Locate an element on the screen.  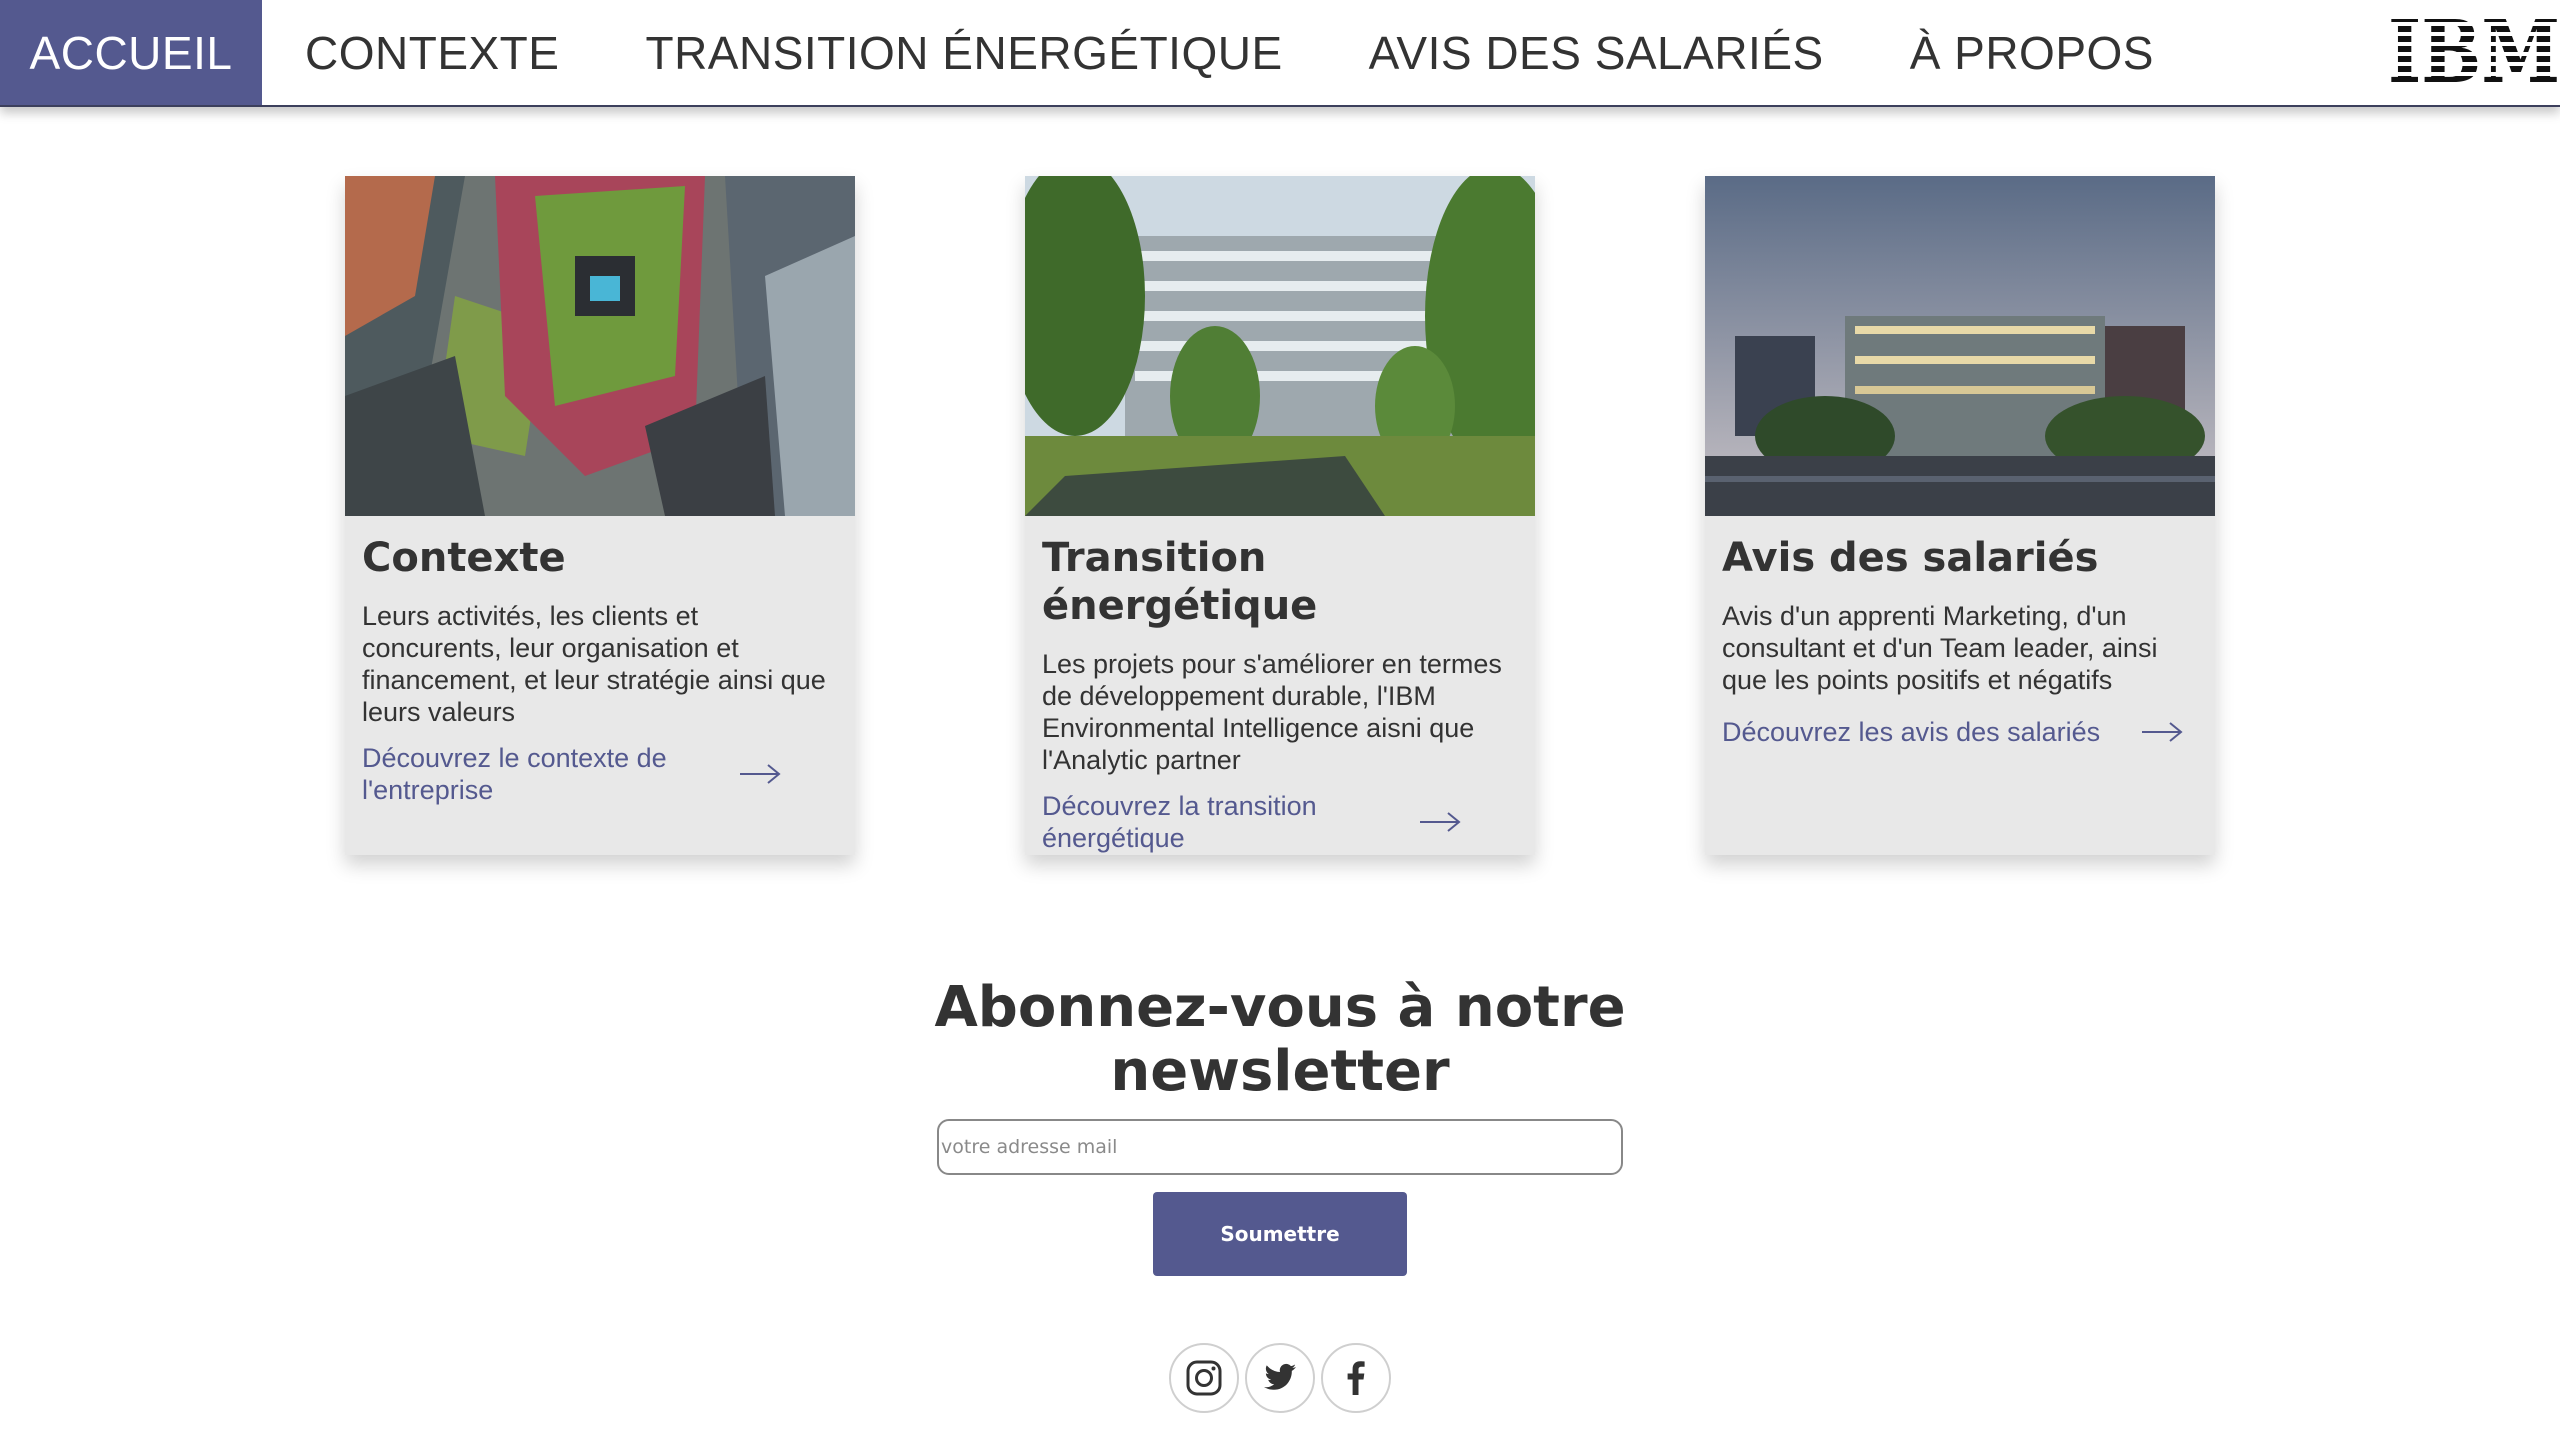
green-office-building-photo is located at coordinates (1280, 346).